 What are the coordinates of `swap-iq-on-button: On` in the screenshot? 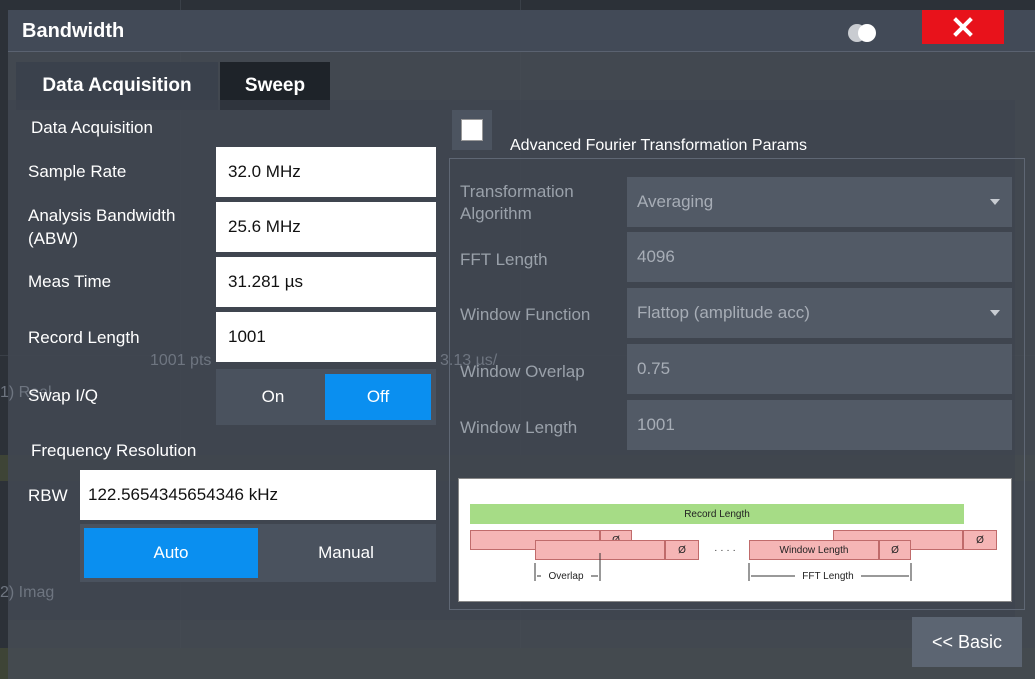 It's located at (273, 397).